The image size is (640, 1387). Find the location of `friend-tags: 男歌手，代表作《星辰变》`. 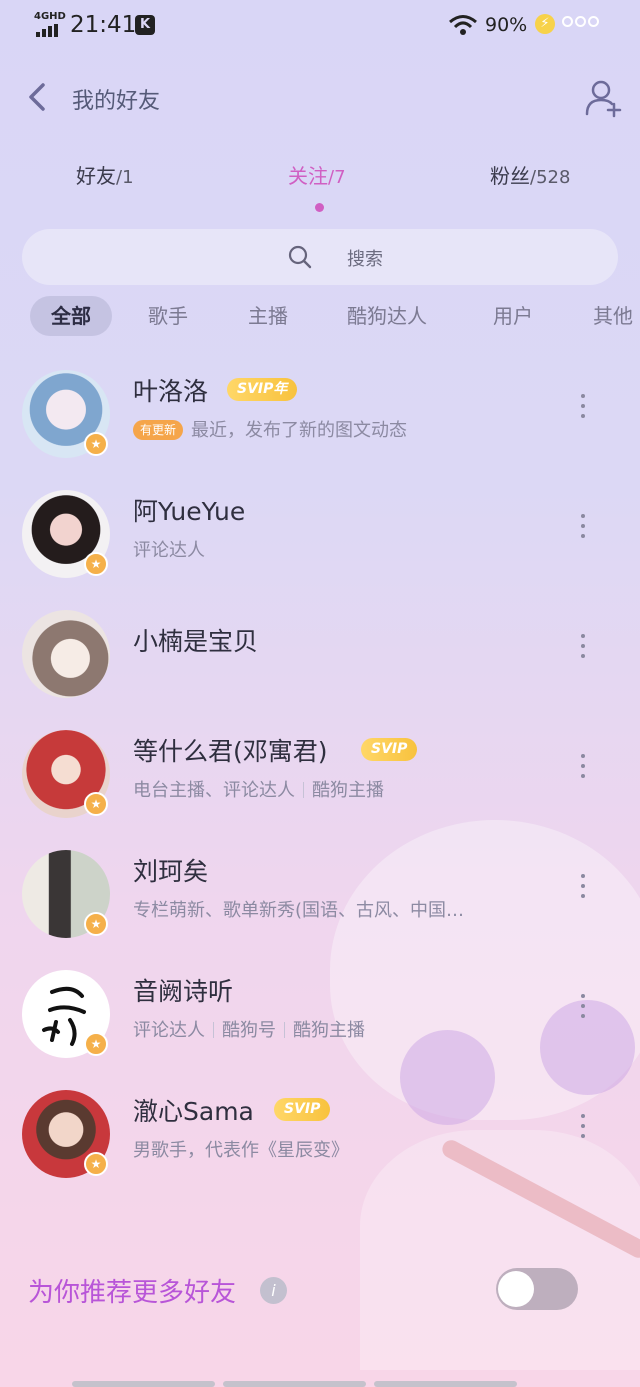

friend-tags: 男歌手，代表作《星辰变》 is located at coordinates (241, 1149).